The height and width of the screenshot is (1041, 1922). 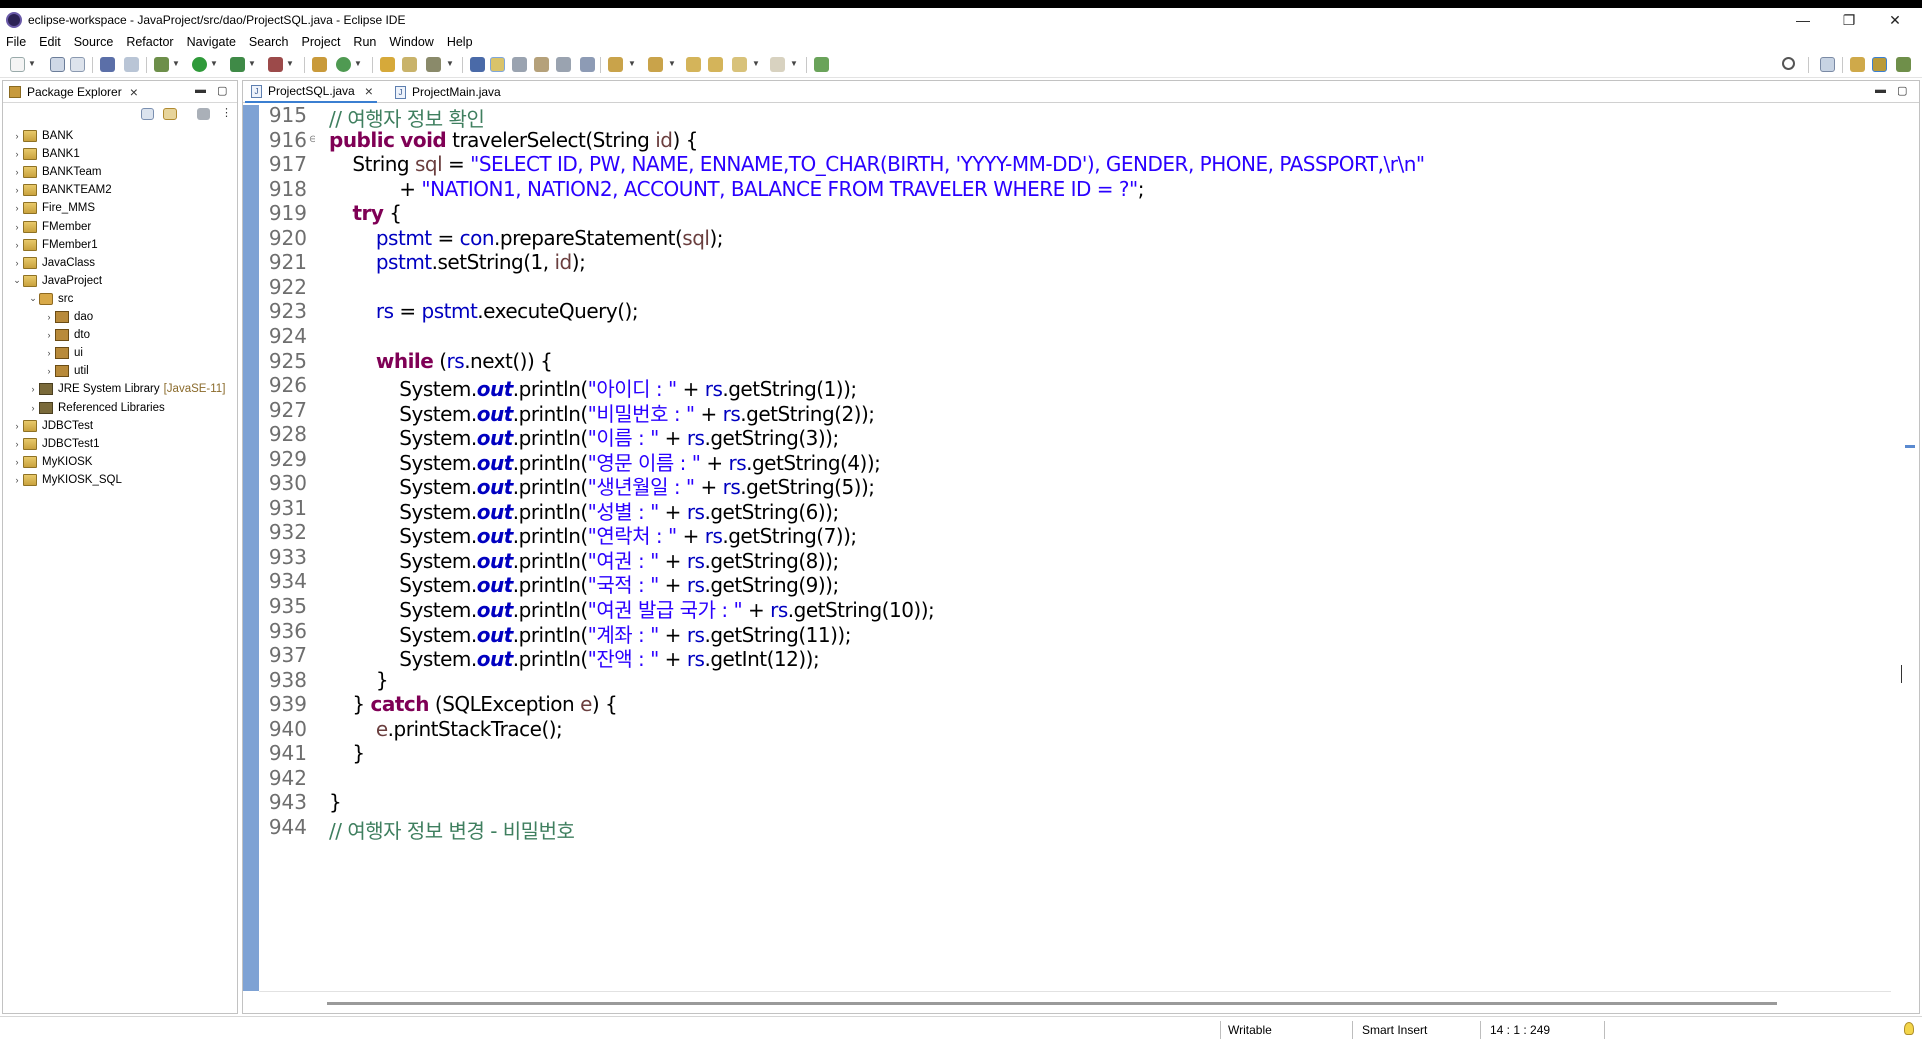 What do you see at coordinates (358, 63) in the screenshot?
I see `new-class-dropdown-arrow-icon: ▼` at bounding box center [358, 63].